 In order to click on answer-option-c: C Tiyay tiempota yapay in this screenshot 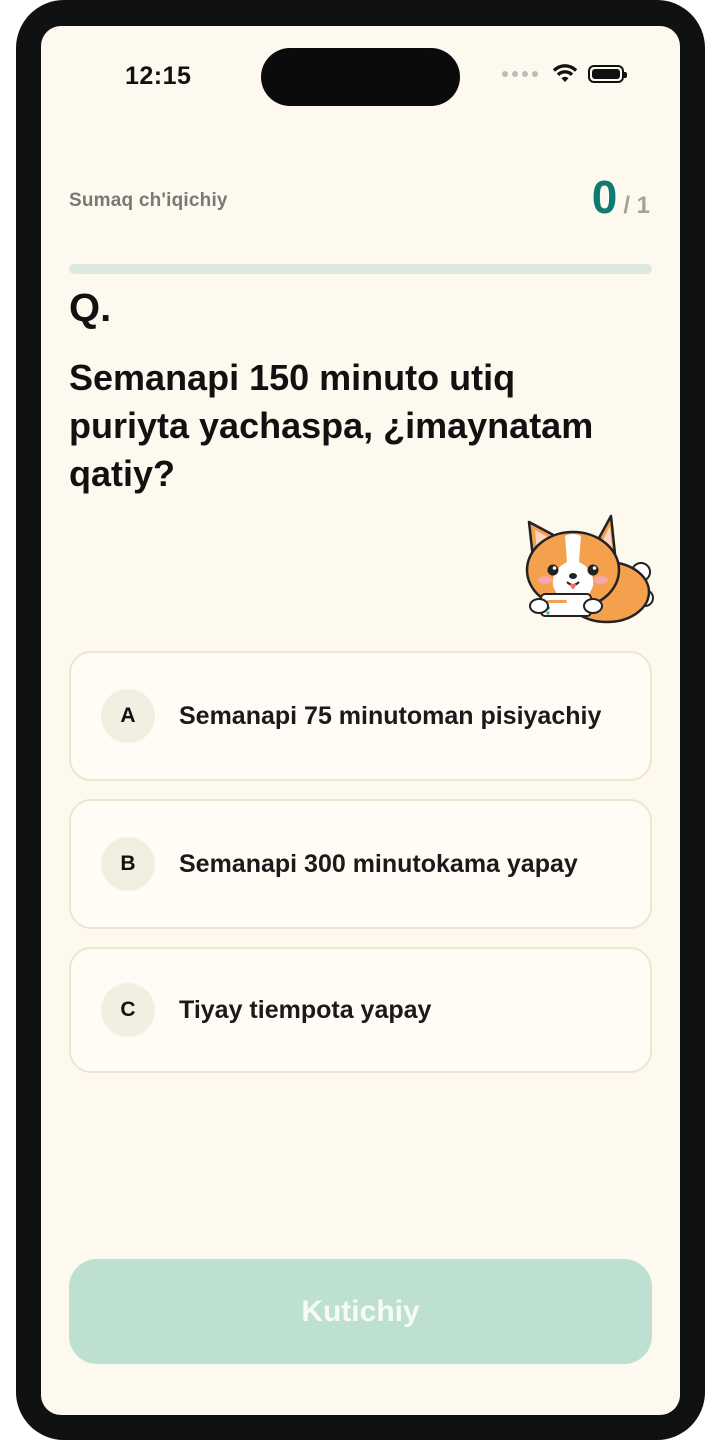, I will do `click(360, 1010)`.